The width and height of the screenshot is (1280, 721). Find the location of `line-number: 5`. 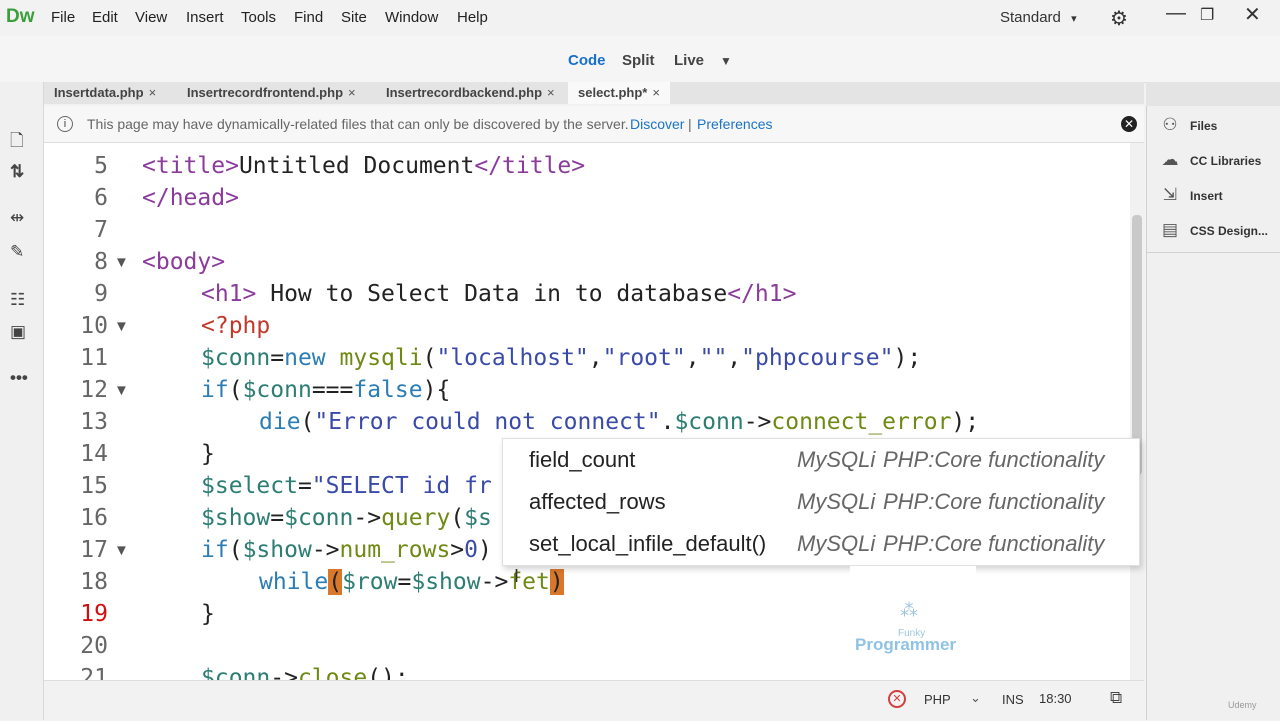

line-number: 5 is located at coordinates (101, 166).